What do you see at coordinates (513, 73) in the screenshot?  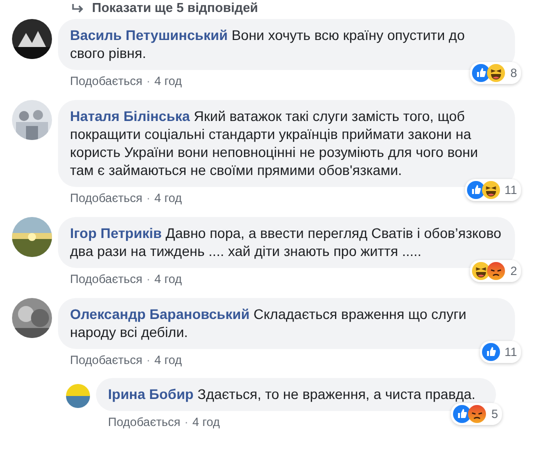 I see `reaction-count: 8` at bounding box center [513, 73].